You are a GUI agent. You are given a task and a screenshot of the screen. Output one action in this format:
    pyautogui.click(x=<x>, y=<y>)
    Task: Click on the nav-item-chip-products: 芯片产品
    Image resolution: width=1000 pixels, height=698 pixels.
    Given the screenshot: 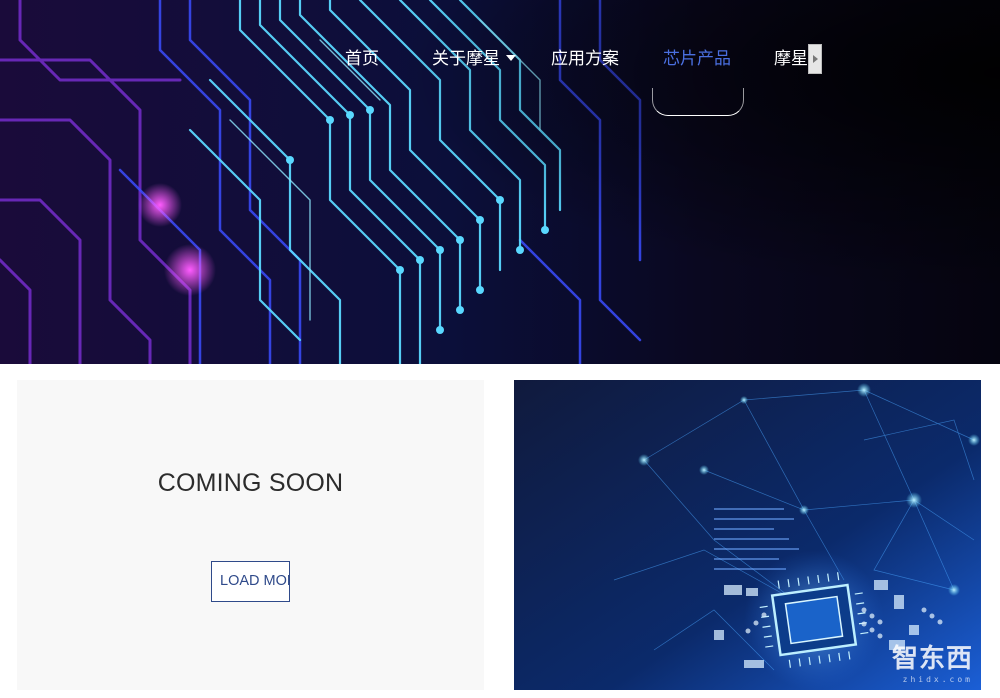 What is the action you would take?
    pyautogui.click(x=697, y=59)
    